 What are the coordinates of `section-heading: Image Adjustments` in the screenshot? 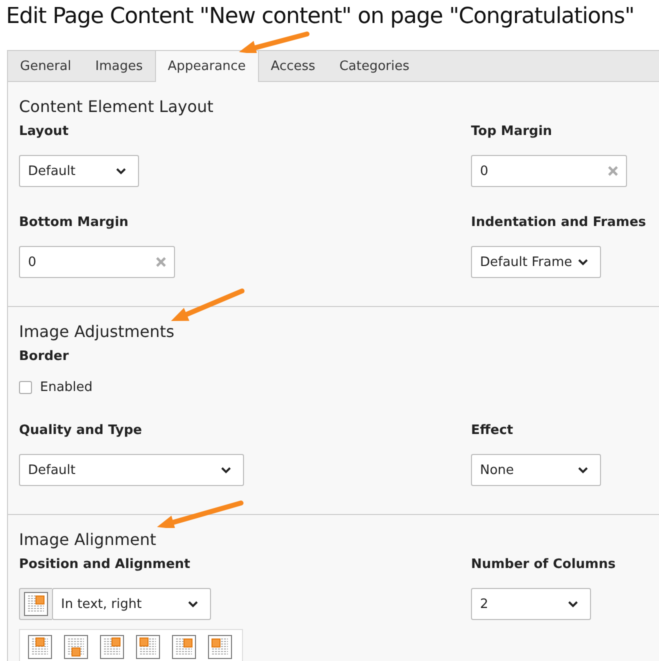 It's located at (96, 331).